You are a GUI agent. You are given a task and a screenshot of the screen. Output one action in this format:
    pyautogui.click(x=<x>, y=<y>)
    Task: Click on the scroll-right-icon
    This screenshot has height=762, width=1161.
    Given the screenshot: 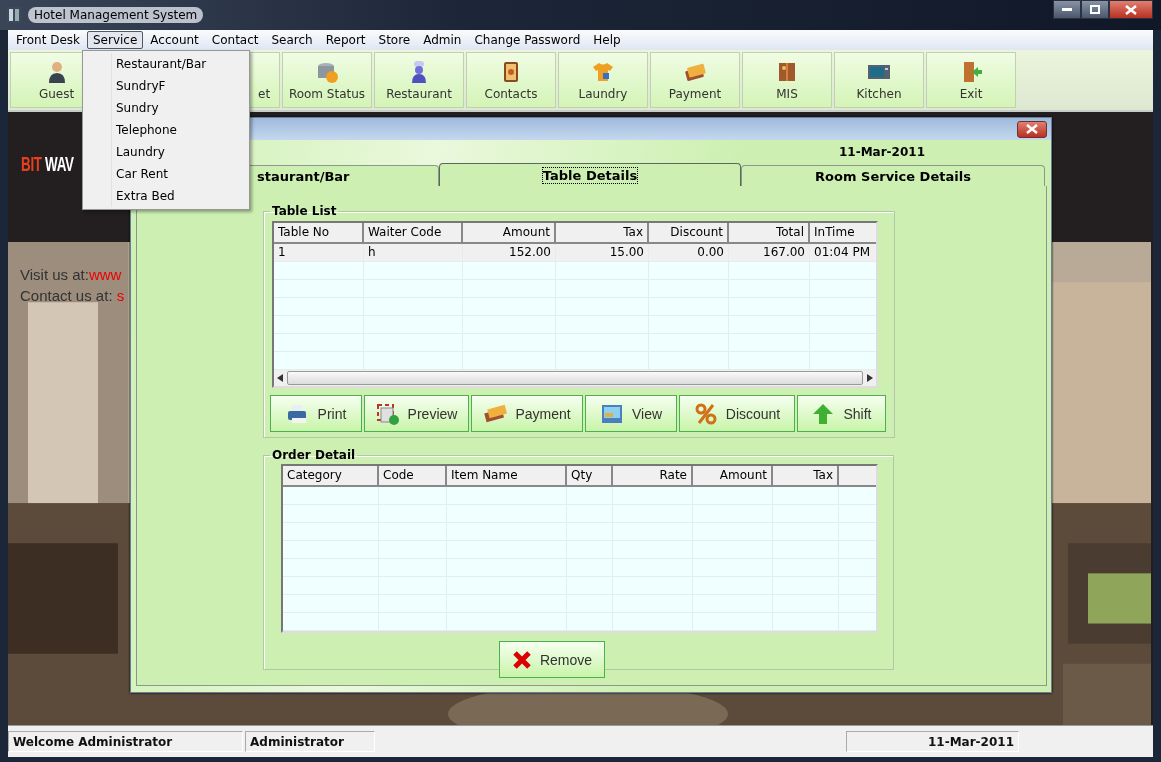 What is the action you would take?
    pyautogui.click(x=870, y=378)
    